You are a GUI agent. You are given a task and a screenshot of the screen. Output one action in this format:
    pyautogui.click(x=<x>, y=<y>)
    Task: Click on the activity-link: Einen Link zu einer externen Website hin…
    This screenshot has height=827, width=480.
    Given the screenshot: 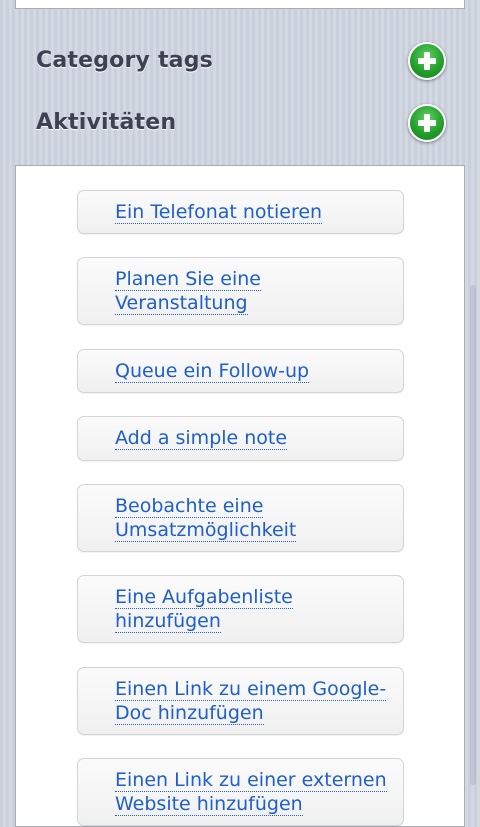 What is the action you would take?
    pyautogui.click(x=251, y=792)
    